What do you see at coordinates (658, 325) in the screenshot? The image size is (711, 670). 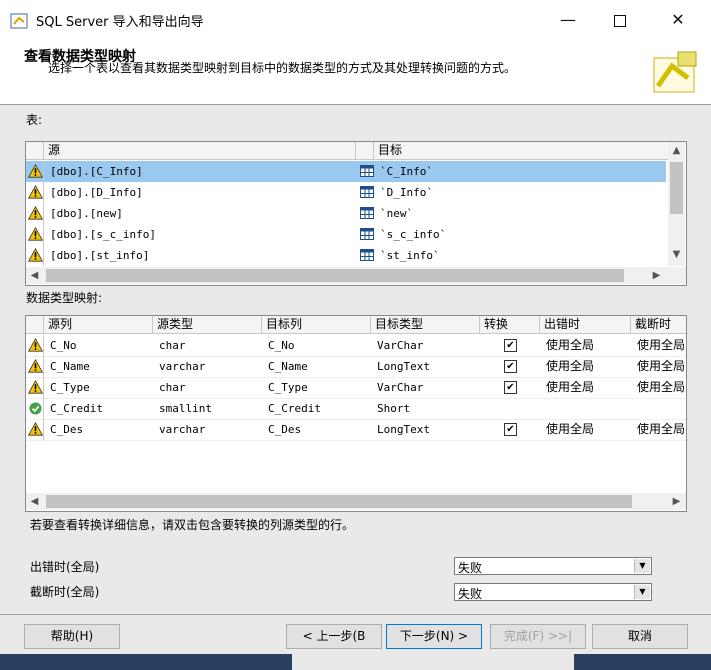 I see `column-header-on-truncate: 截断时` at bounding box center [658, 325].